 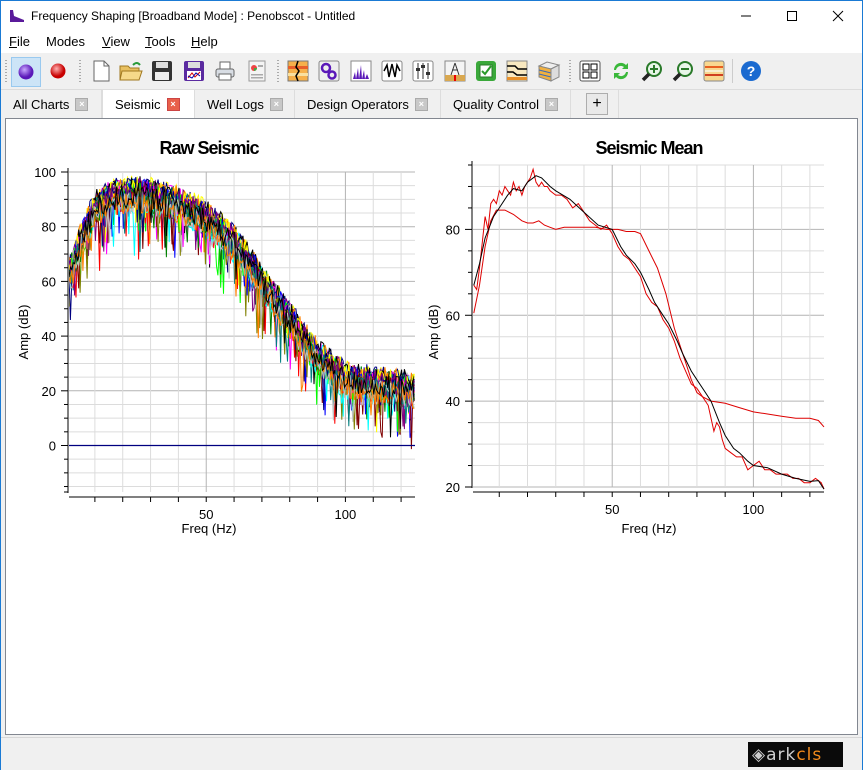 I want to click on menu-file: File, so click(x=19, y=41).